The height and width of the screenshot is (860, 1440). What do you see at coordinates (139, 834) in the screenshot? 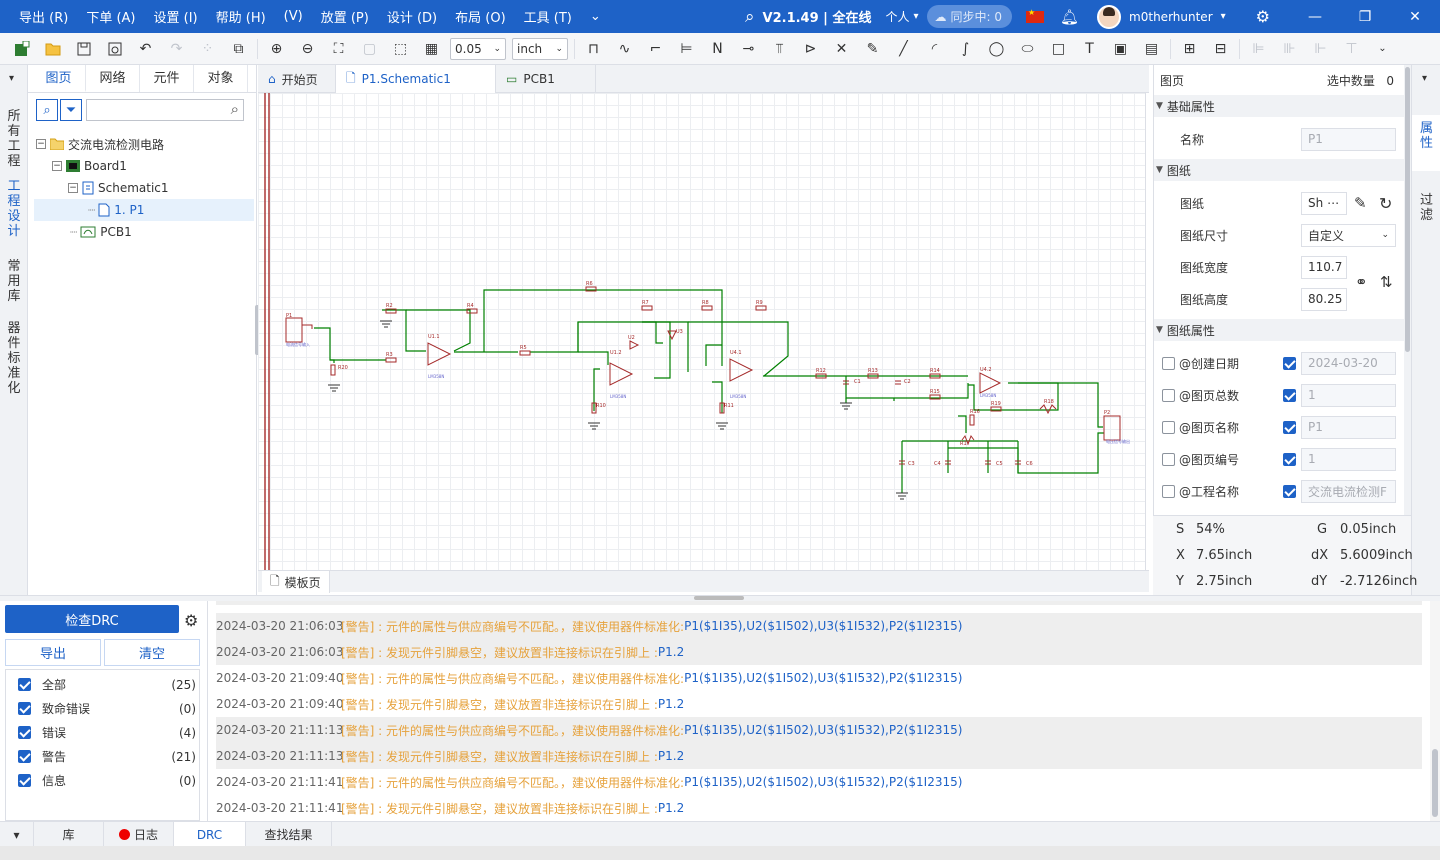
I see `tab-log: 日志` at bounding box center [139, 834].